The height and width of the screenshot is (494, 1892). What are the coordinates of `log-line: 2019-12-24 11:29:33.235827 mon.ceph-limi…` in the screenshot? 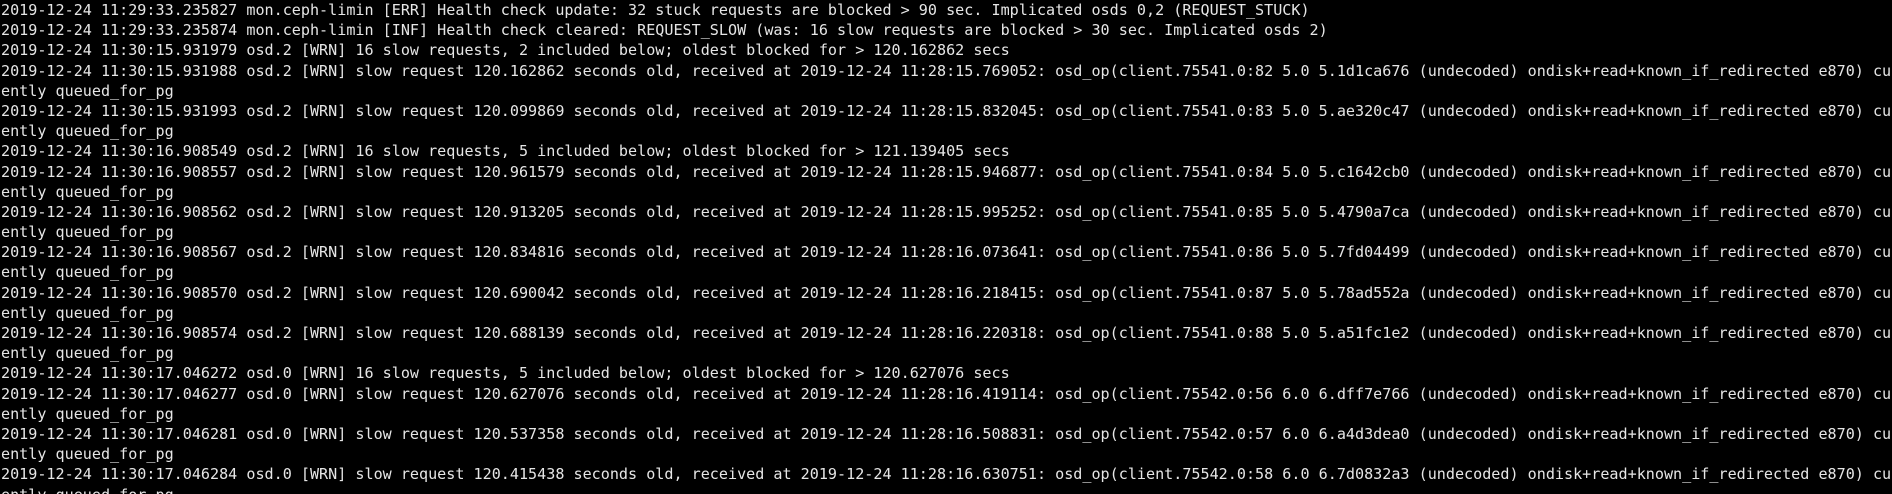 It's located at (655, 10).